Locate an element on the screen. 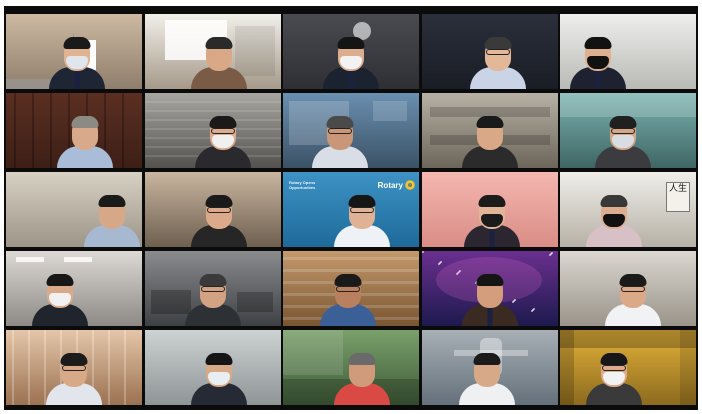  participant-video-tile-13: Rotary Opens Opportunities Rotary is located at coordinates (351, 209).